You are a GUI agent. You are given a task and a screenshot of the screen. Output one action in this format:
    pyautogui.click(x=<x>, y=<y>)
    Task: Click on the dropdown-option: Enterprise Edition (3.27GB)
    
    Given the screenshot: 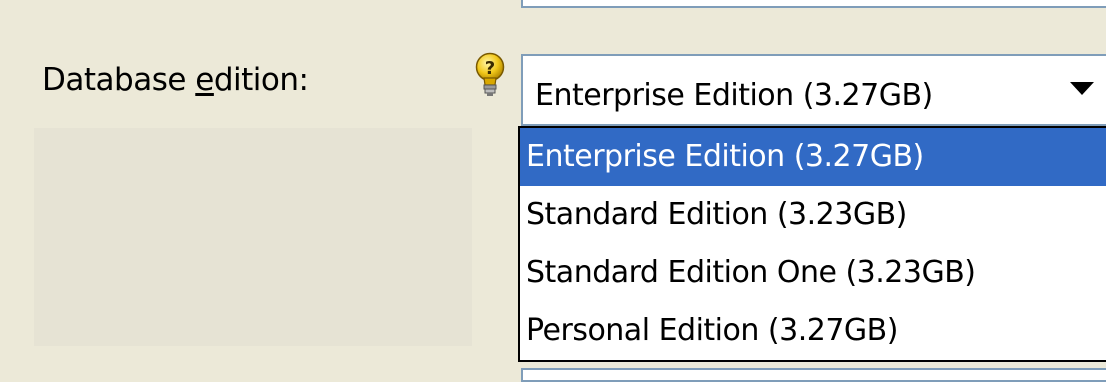 What is the action you would take?
    pyautogui.click(x=813, y=157)
    